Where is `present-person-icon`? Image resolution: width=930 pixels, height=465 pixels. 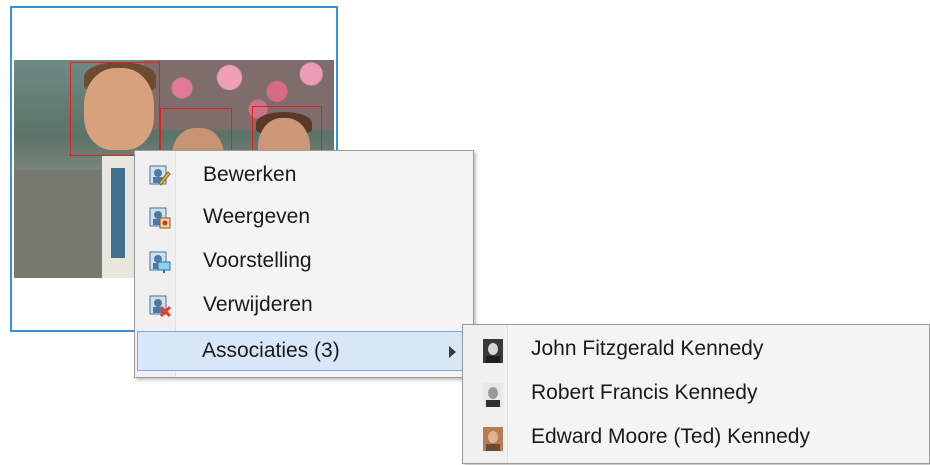
present-person-icon is located at coordinates (160, 262).